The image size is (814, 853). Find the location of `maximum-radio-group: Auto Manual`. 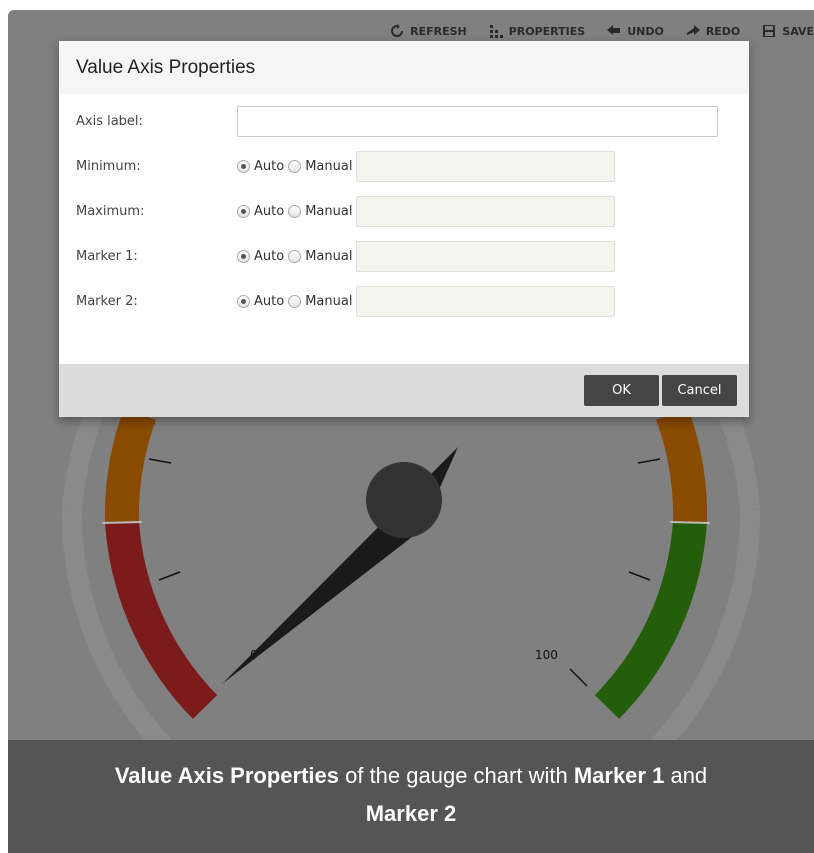

maximum-radio-group: Auto Manual is located at coordinates (296, 211).